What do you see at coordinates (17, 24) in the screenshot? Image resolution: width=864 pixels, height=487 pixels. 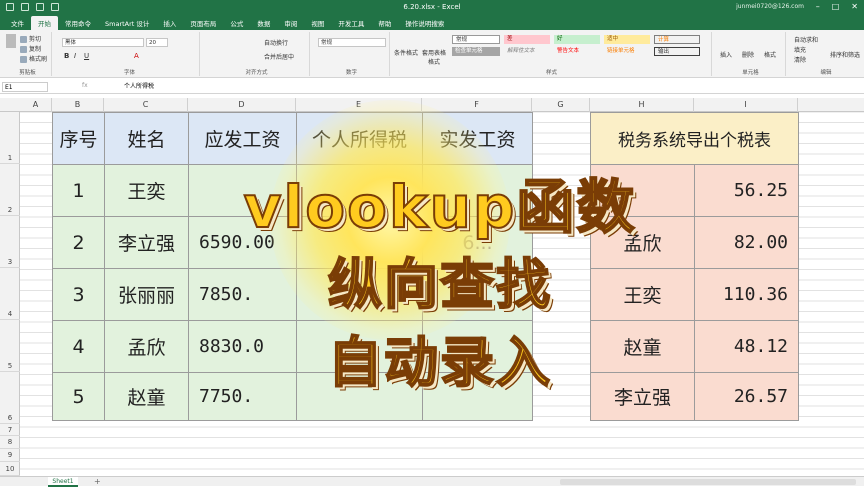 I see `tab-file: 文件` at bounding box center [17, 24].